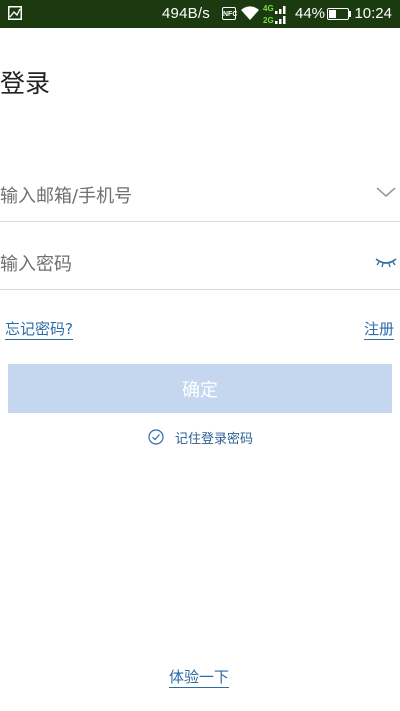  I want to click on battery-fill, so click(332, 14).